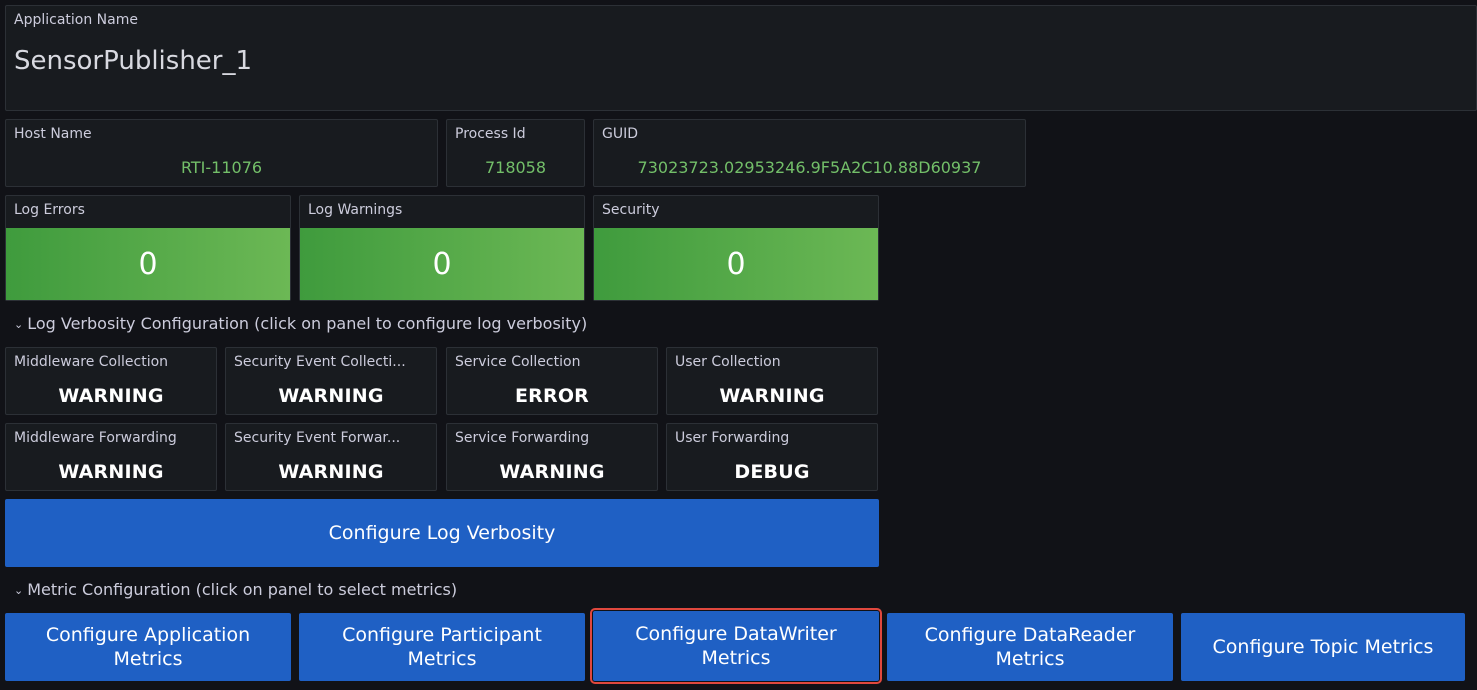 Image resolution: width=1477 pixels, height=690 pixels. I want to click on configure-topic-metrics-button: Configure Topic Metrics, so click(1323, 647).